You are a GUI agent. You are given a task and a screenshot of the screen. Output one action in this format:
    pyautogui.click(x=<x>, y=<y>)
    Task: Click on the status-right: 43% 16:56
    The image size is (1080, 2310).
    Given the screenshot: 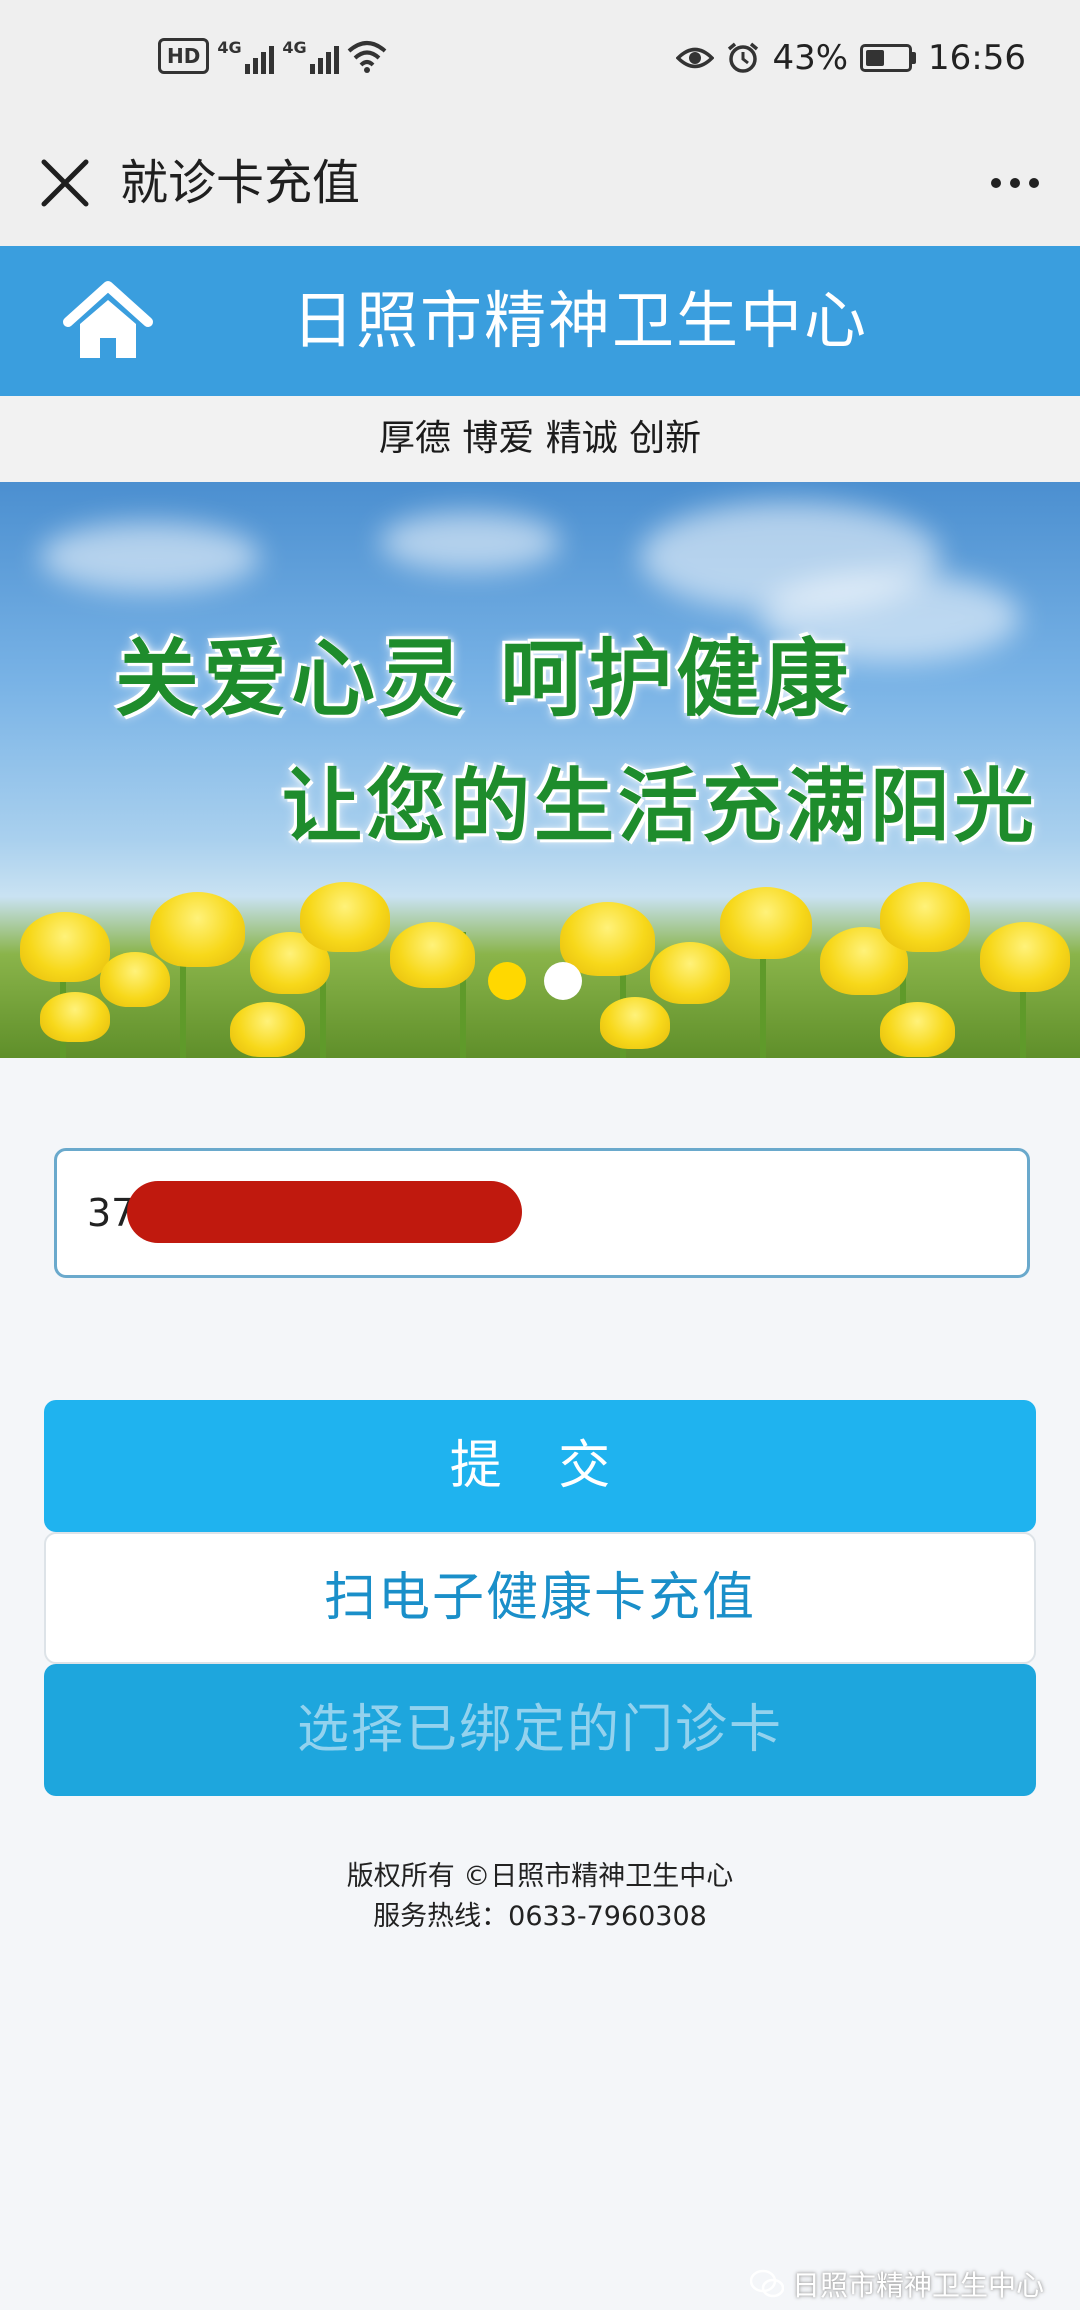 What is the action you would take?
    pyautogui.click(x=851, y=58)
    